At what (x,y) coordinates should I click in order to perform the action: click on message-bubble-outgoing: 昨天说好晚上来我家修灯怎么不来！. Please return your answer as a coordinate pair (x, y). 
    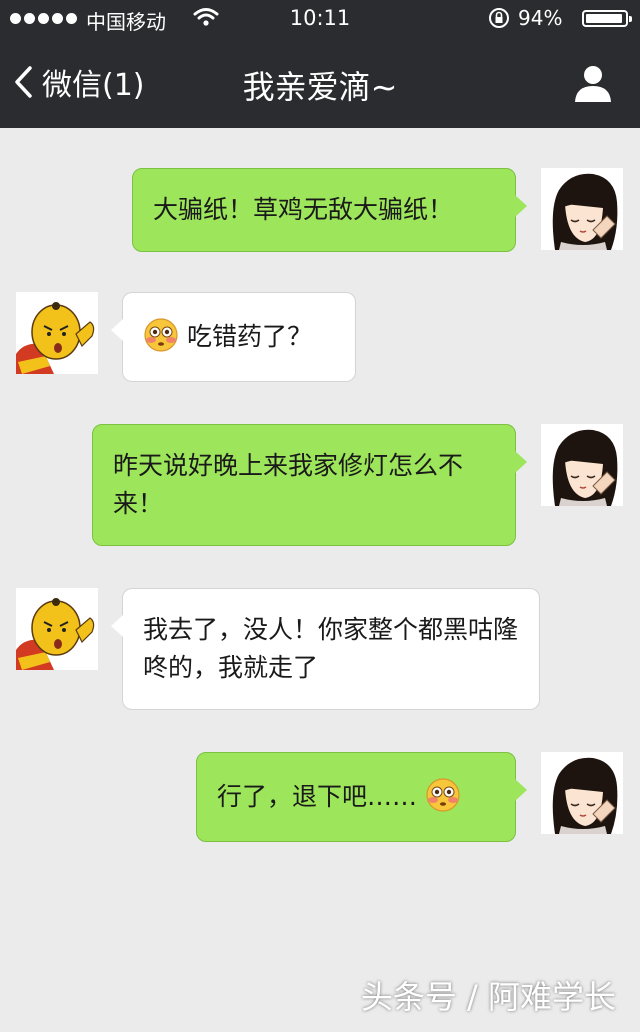
    Looking at the image, I should click on (309, 485).